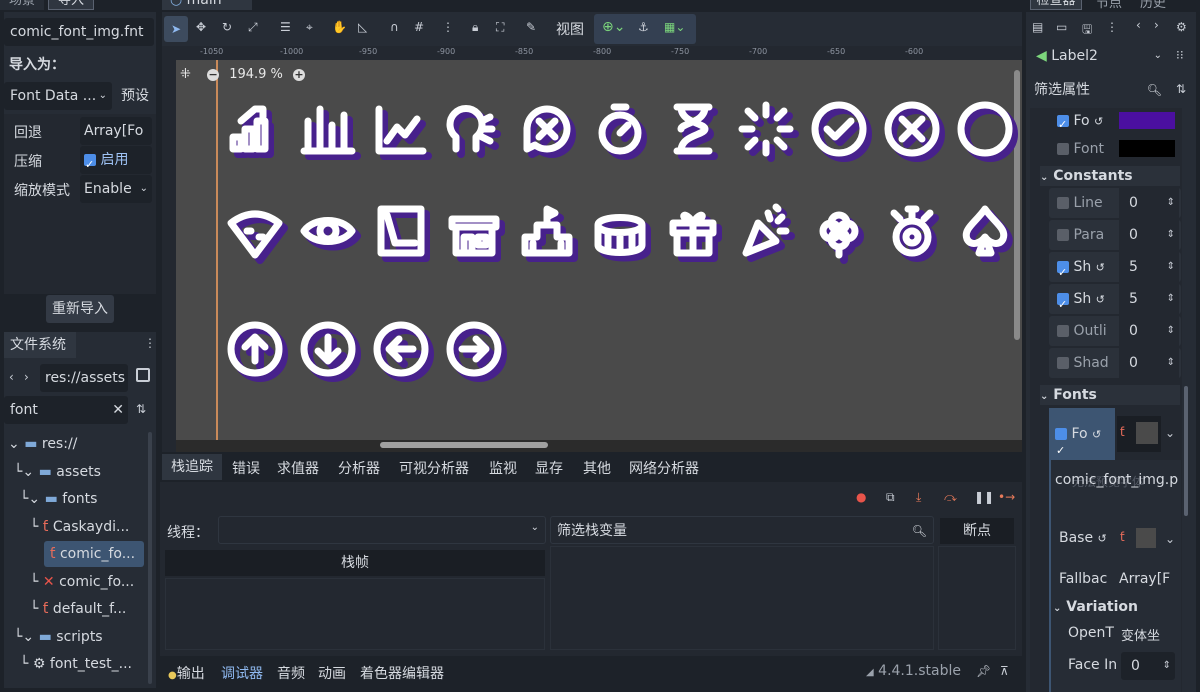 The height and width of the screenshot is (692, 1200). Describe the element at coordinates (402, 673) in the screenshot. I see `bottom-tab-shader-editor: 着色器编辑器` at that location.